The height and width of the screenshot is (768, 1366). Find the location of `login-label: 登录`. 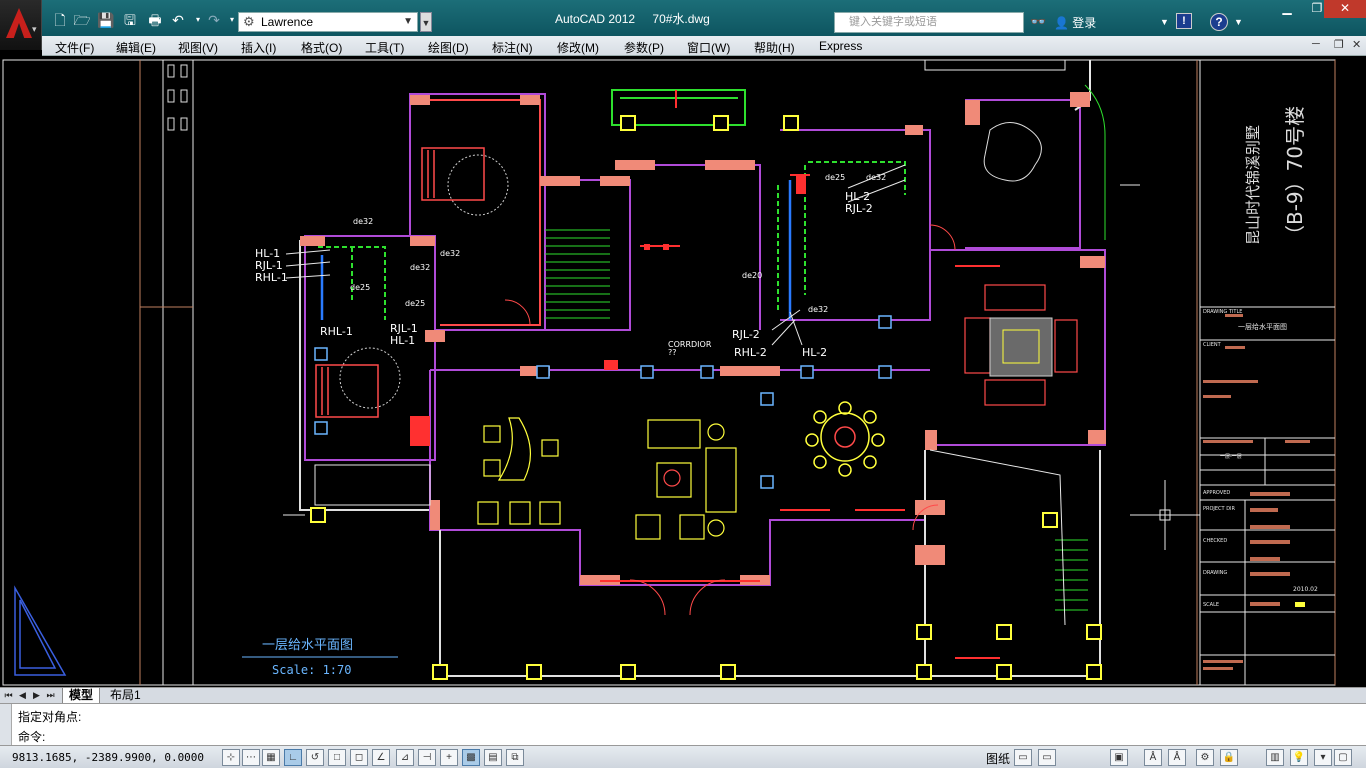

login-label: 登录 is located at coordinates (1084, 23).